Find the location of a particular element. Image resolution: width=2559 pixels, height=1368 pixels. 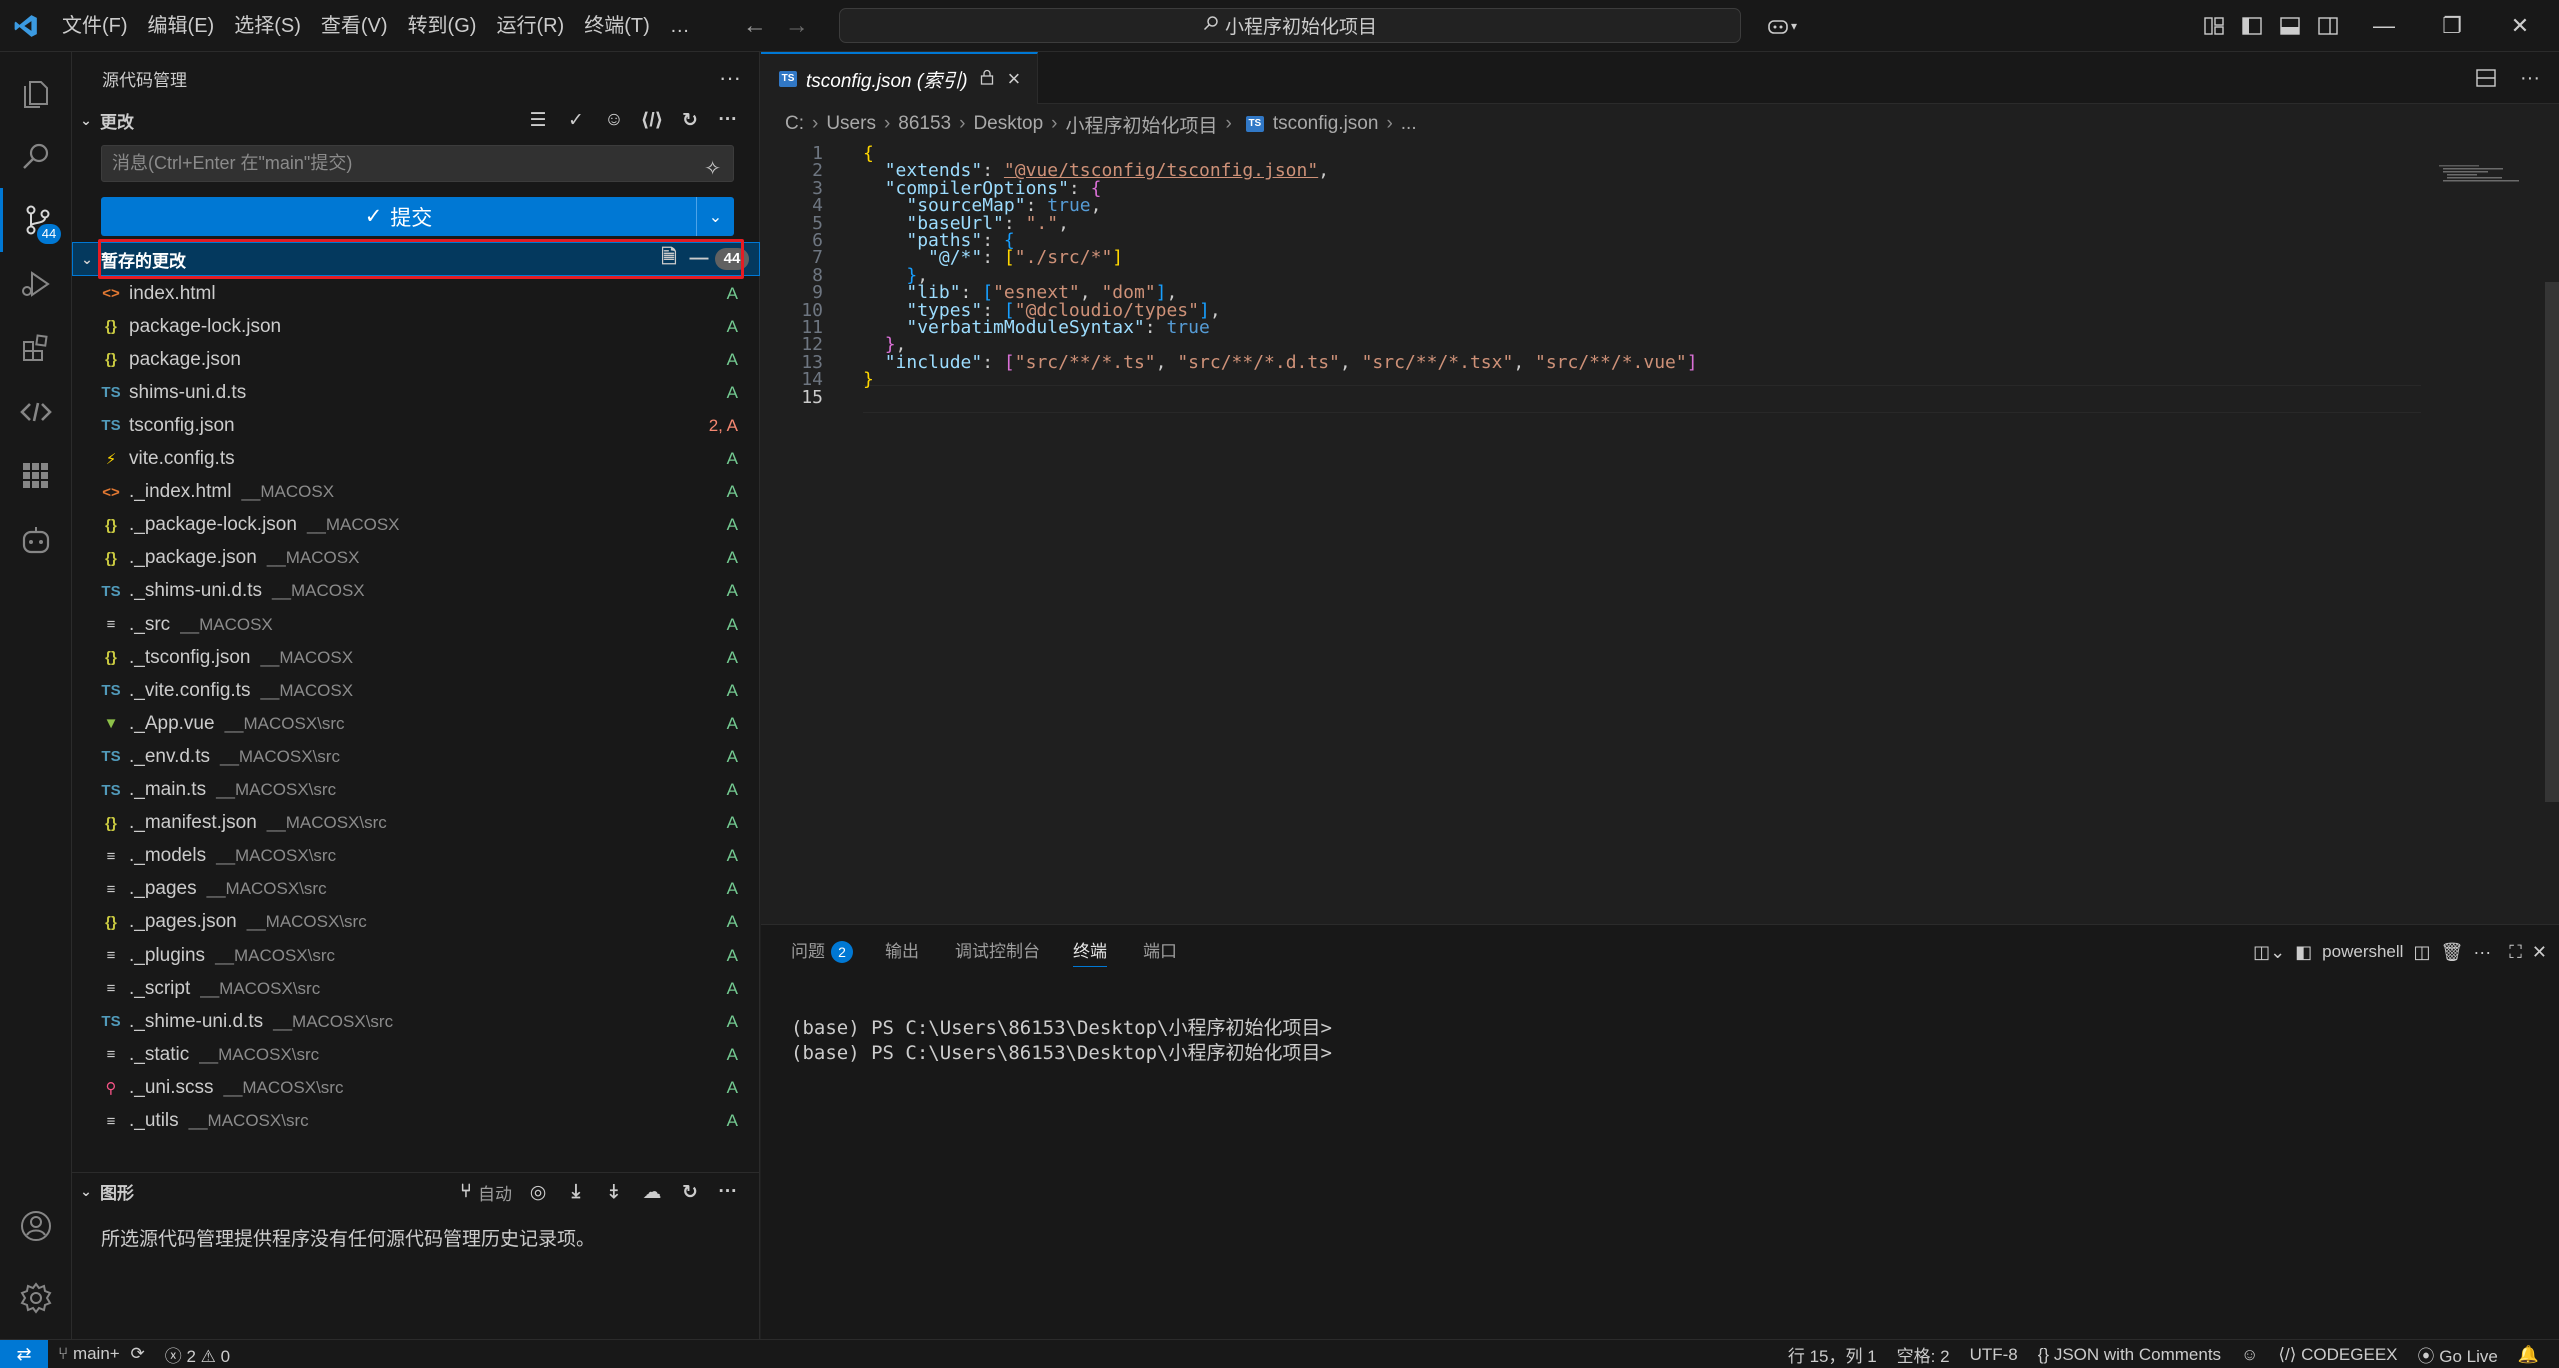

menu-run: 运行(R) is located at coordinates (530, 26).